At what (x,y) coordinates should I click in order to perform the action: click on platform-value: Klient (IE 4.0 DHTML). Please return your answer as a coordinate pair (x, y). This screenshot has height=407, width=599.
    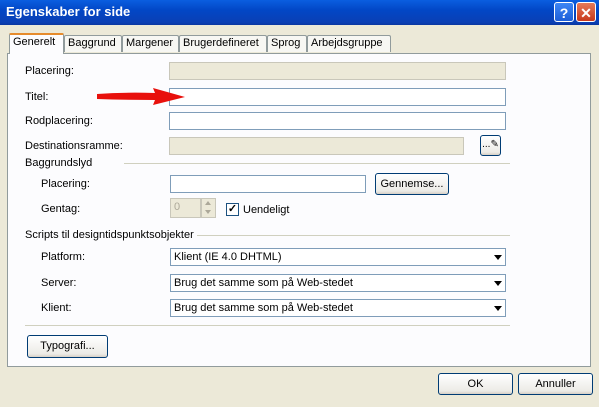
    Looking at the image, I should click on (228, 257).